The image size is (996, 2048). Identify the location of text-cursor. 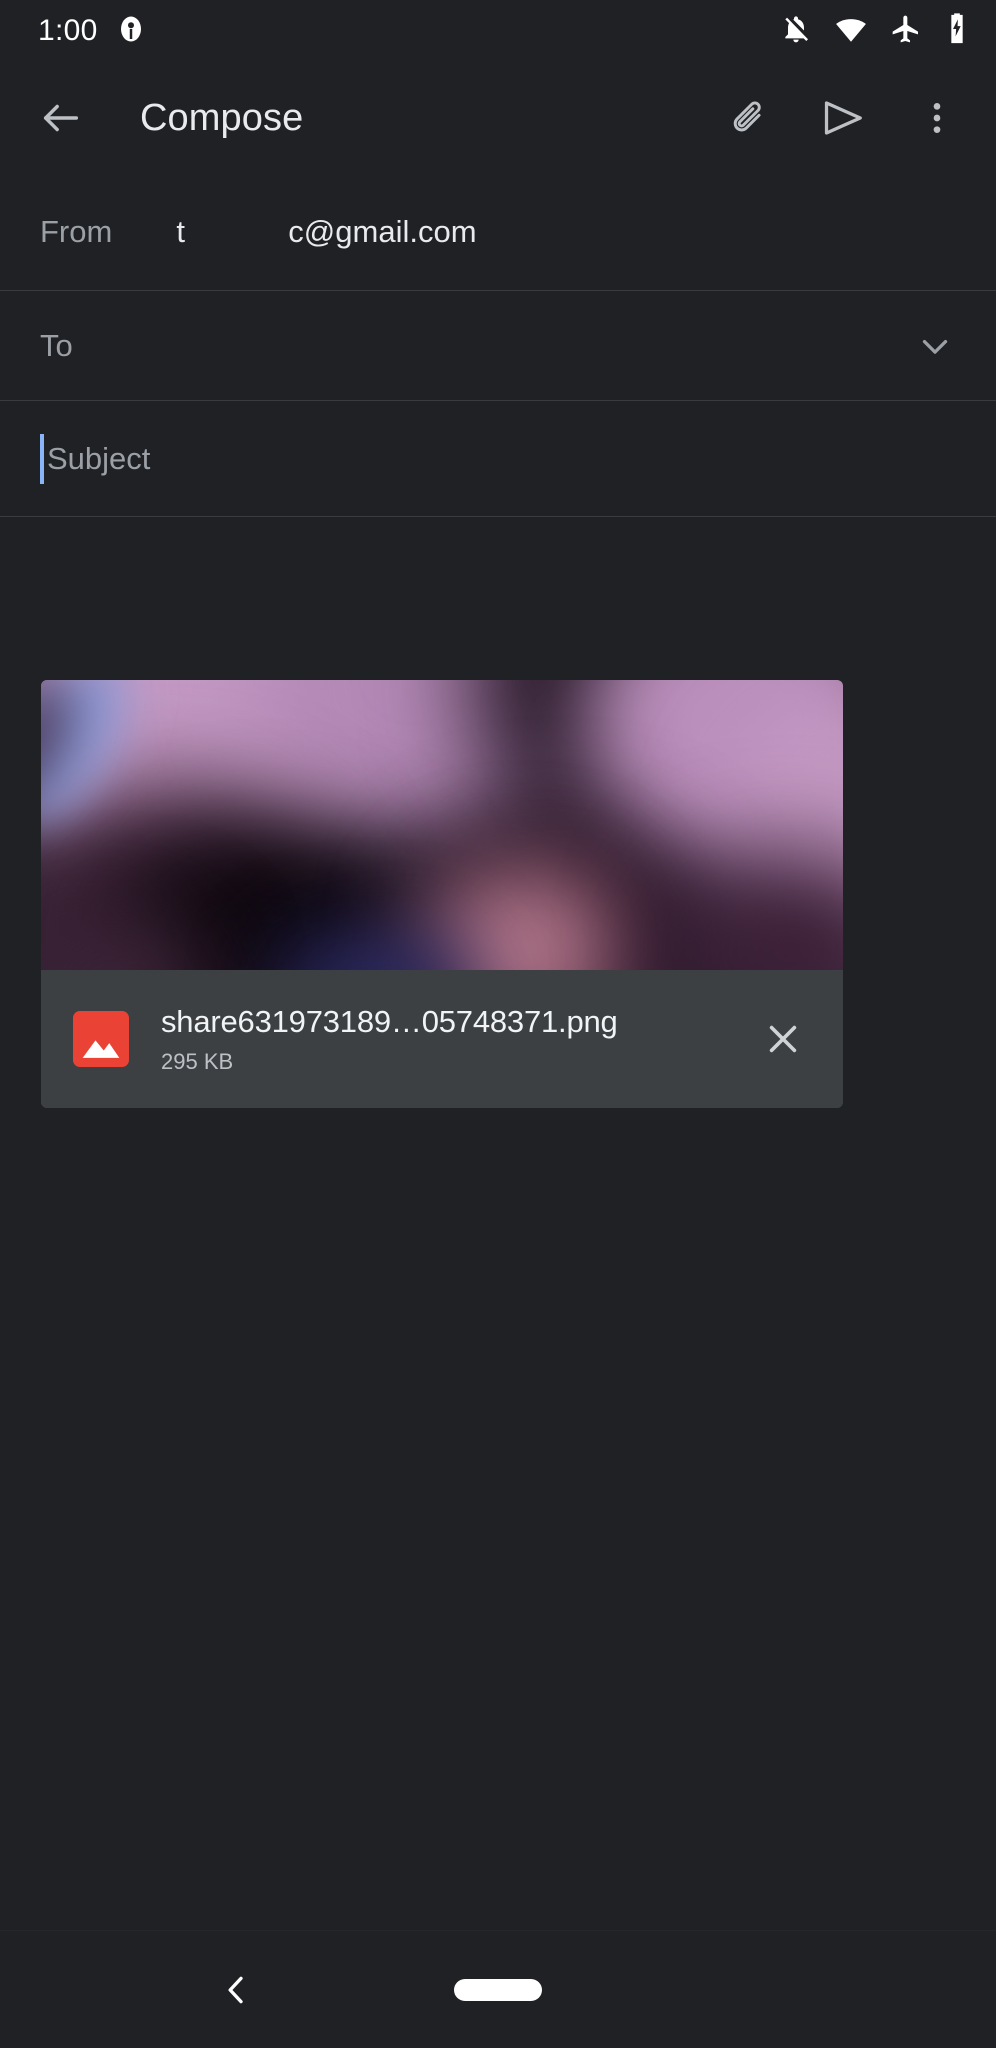
(42, 458).